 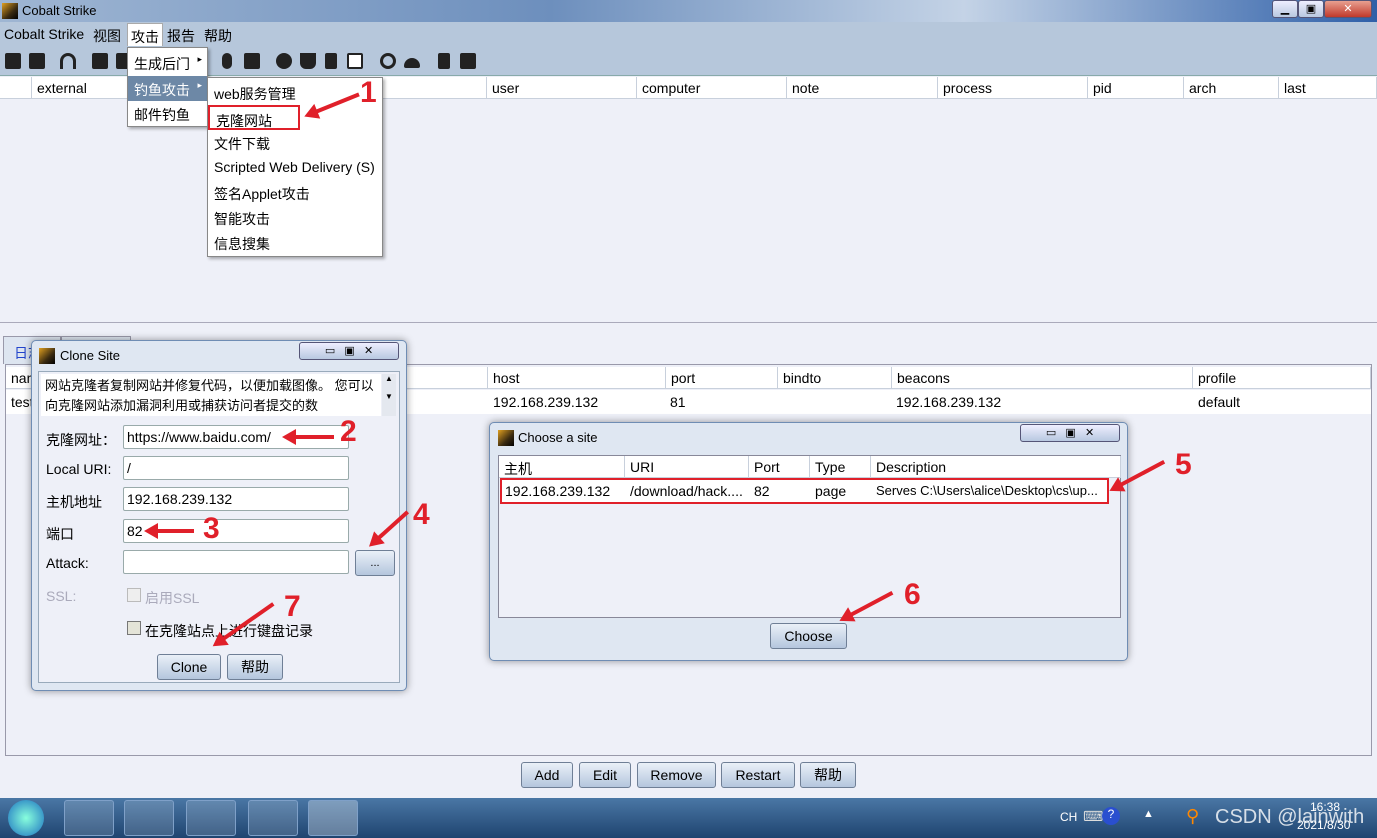 What do you see at coordinates (295, 217) in the screenshot?
I see `menu-item-smart-attack: 智能攻击` at bounding box center [295, 217].